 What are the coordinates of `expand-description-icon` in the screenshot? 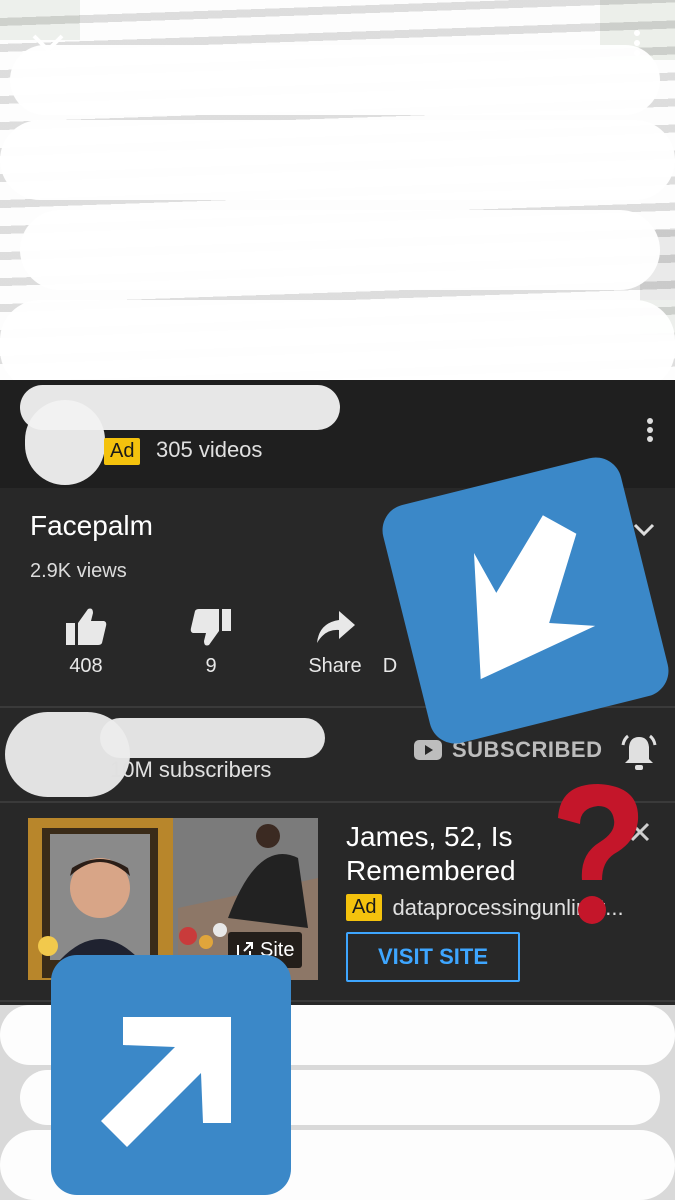 It's located at (644, 530).